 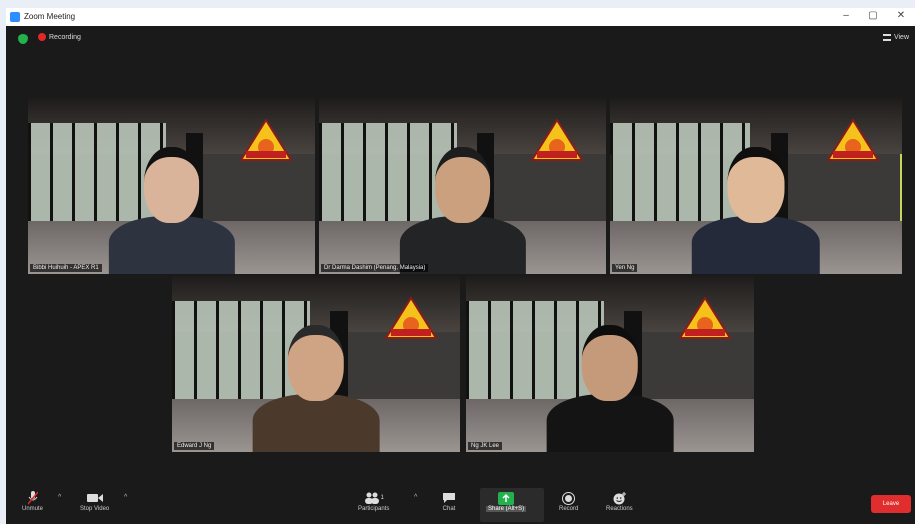 I want to click on stop-video-label: Stop Video, so click(x=95, y=509).